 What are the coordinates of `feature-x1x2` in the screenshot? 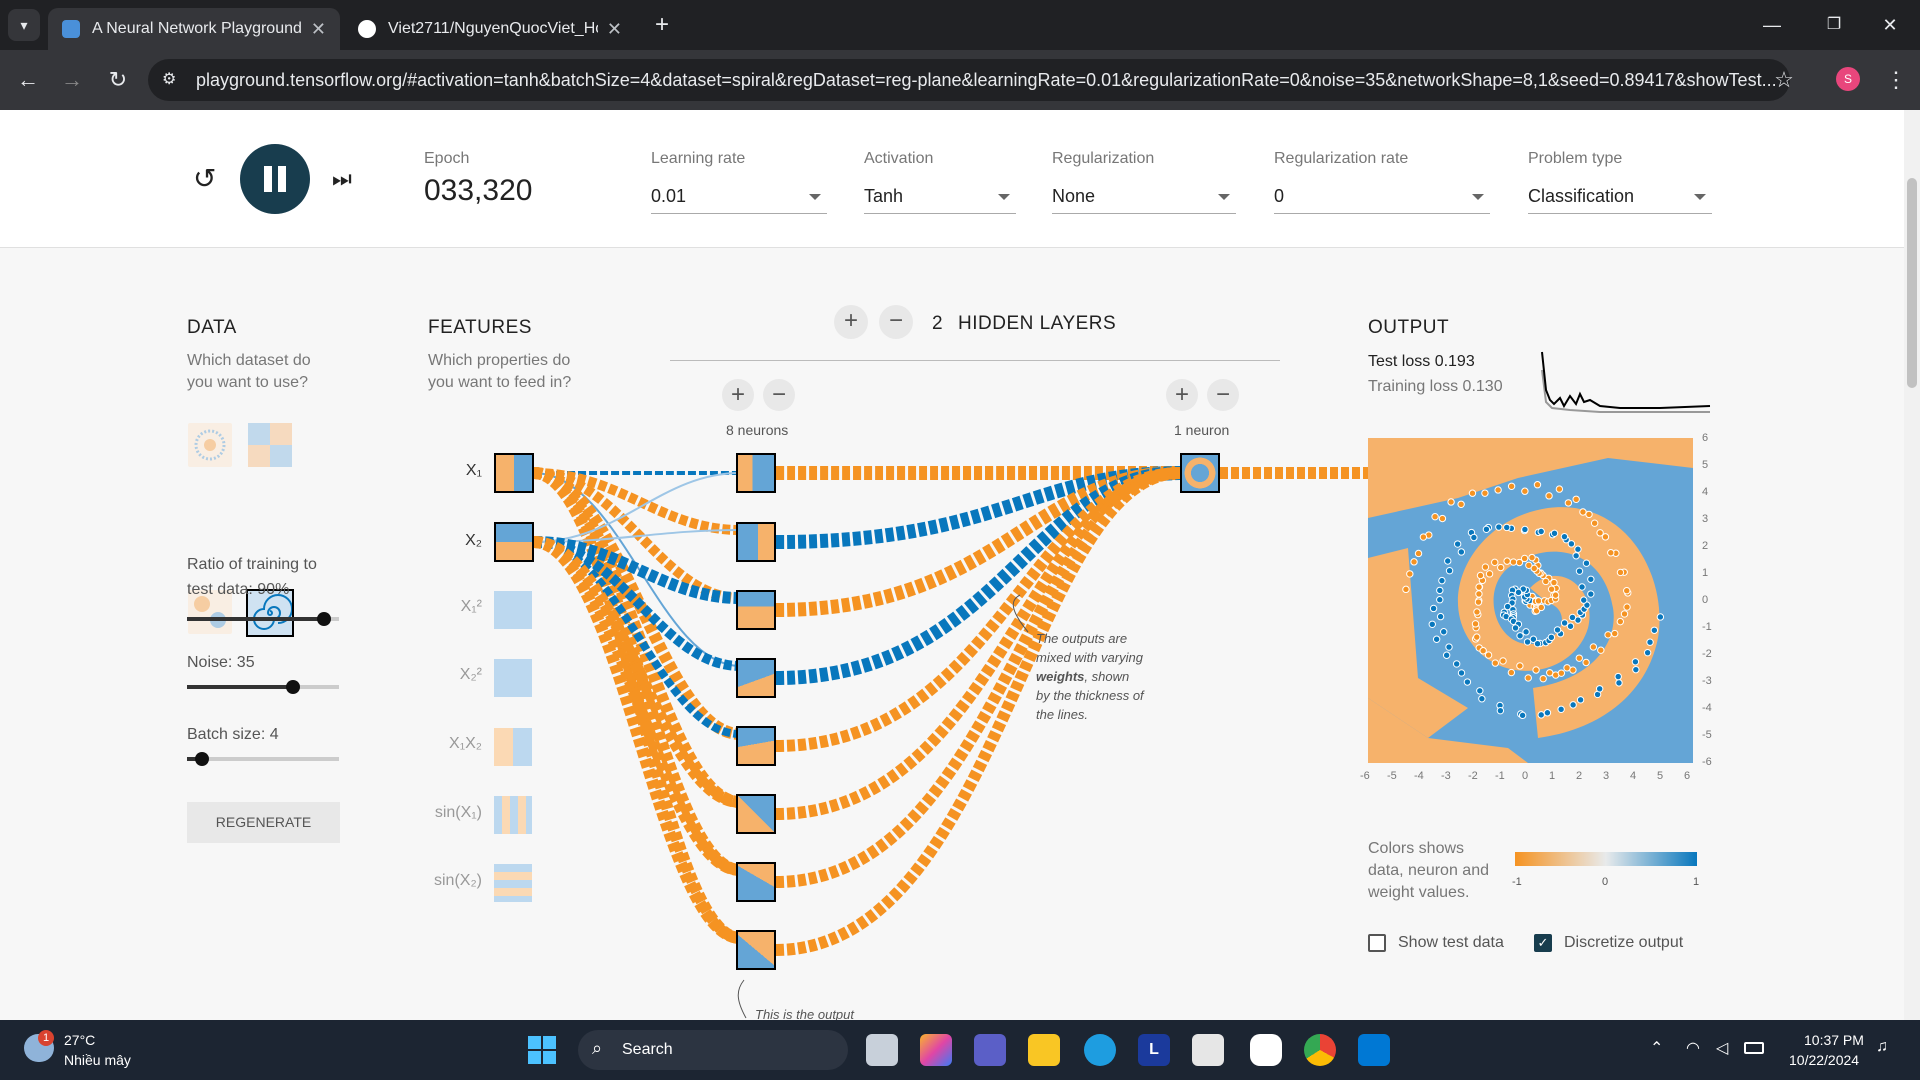 It's located at (513, 747).